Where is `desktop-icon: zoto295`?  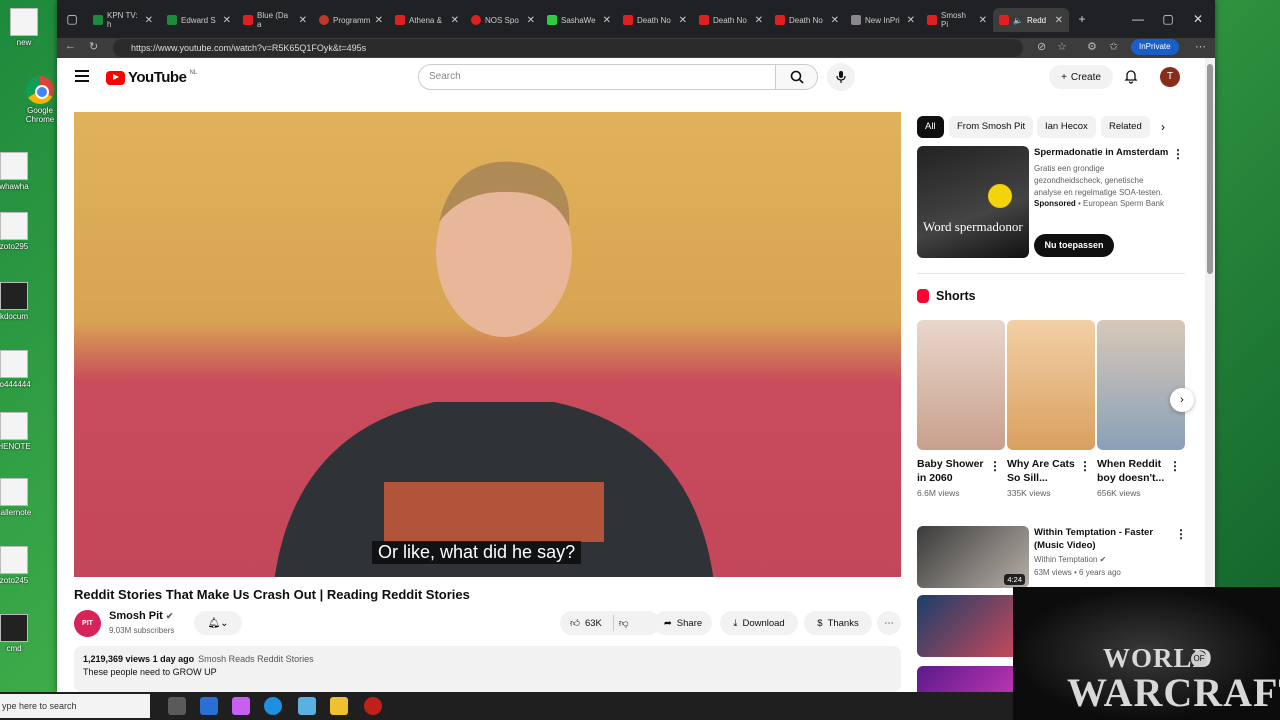 desktop-icon: zoto295 is located at coordinates (21, 231).